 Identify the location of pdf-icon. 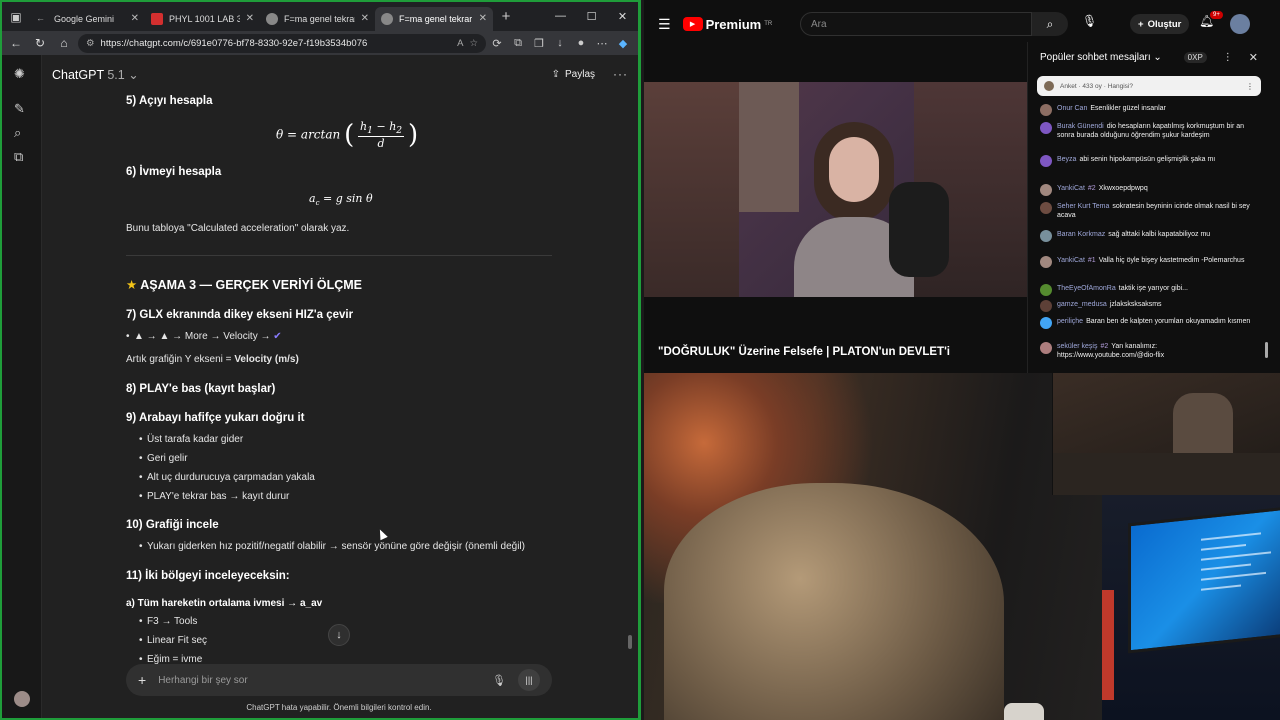
(157, 18).